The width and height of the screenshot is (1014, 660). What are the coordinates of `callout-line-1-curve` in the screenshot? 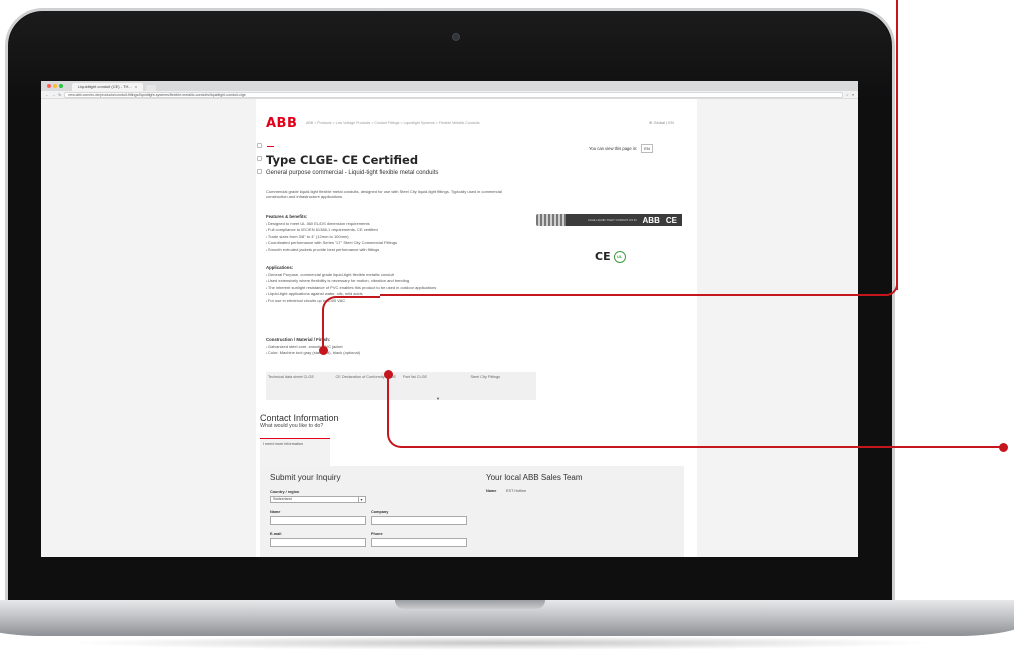 It's located at (351, 323).